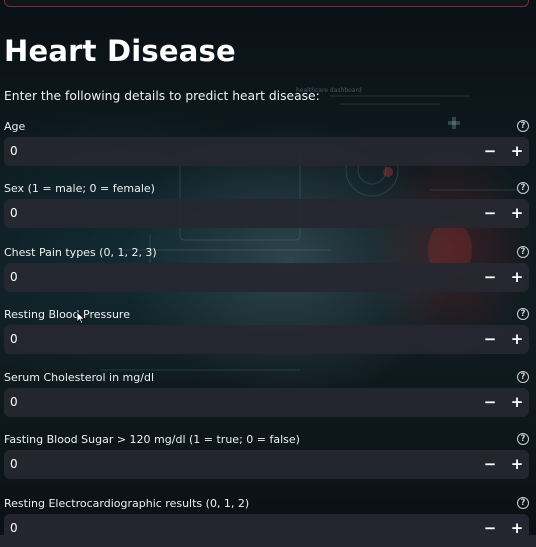 Image resolution: width=536 pixels, height=547 pixels. Describe the element at coordinates (266, 277) in the screenshot. I see `chest-pain-input: 0 − +` at that location.